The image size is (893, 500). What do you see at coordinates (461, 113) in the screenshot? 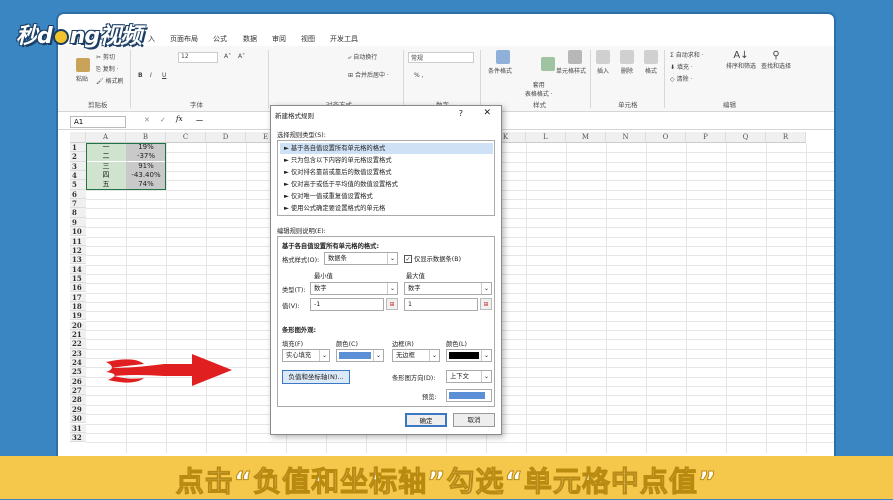
I see `help-icon: ?` at bounding box center [461, 113].